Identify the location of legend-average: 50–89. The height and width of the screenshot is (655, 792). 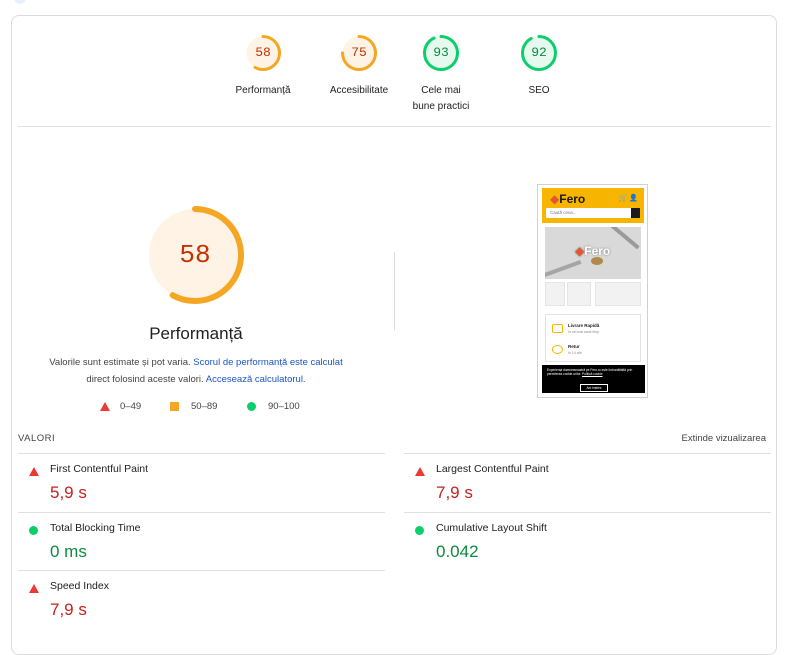
(193, 406).